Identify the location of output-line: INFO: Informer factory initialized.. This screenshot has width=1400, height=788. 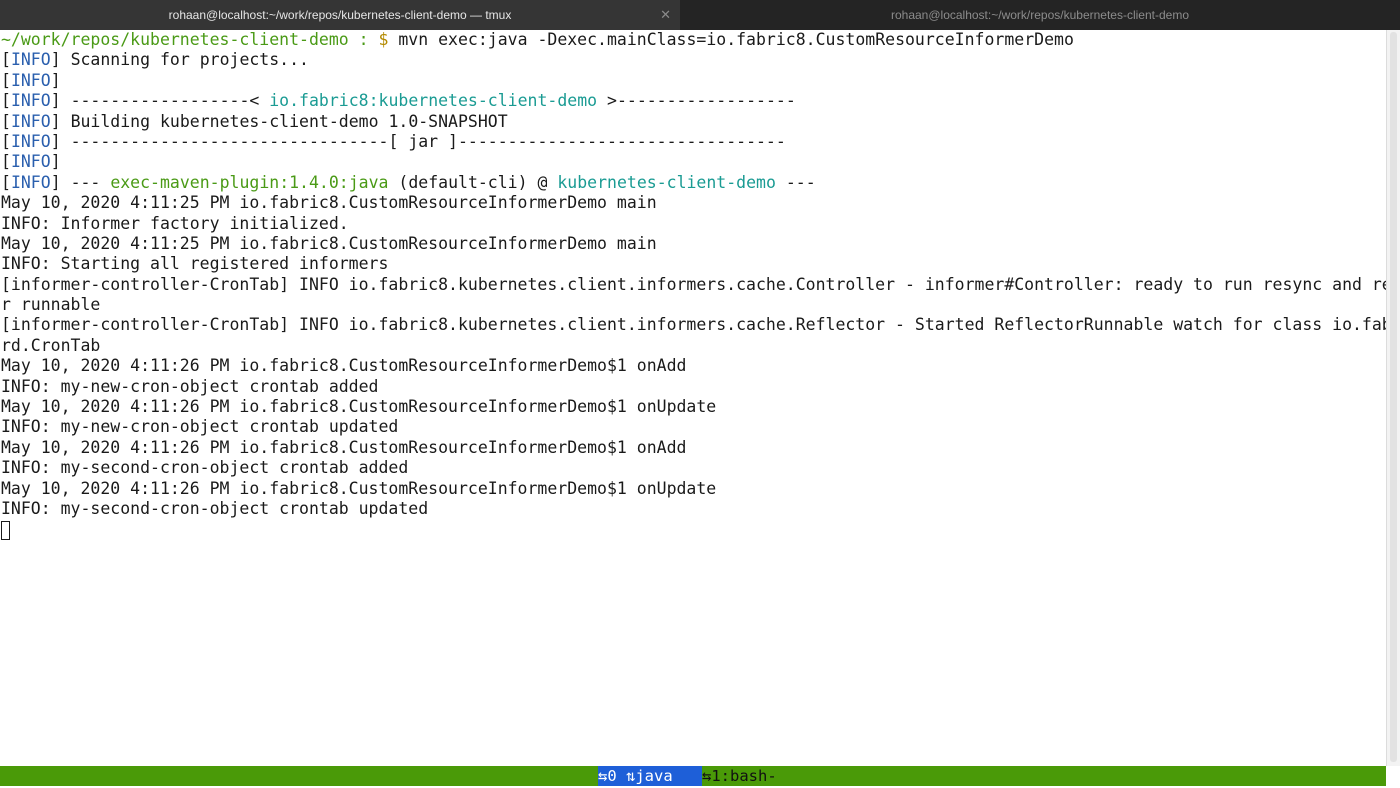
(175, 223).